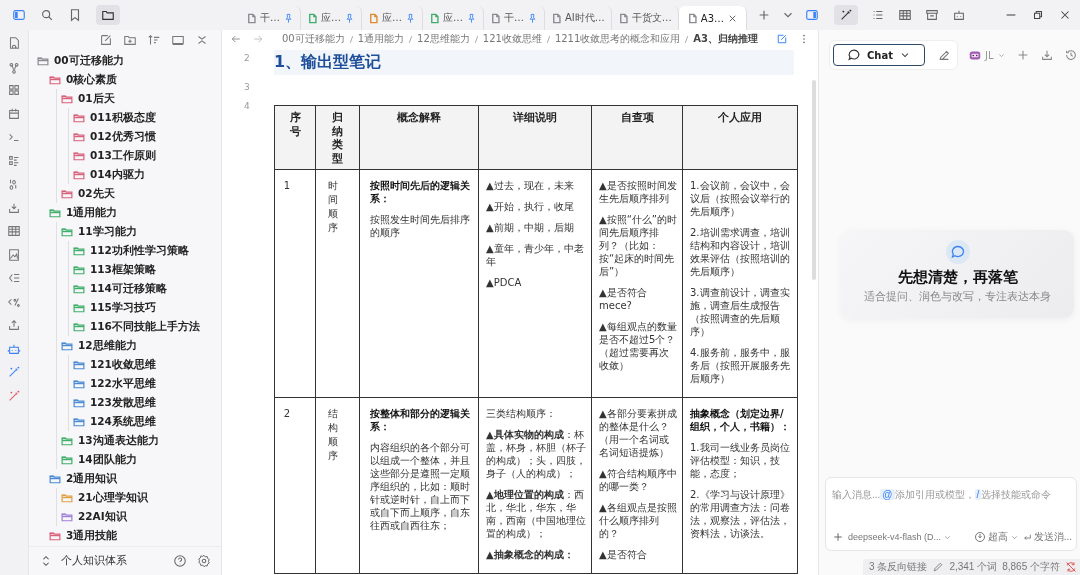 The image size is (1080, 575). I want to click on folder-item: 01后天, so click(86, 98).